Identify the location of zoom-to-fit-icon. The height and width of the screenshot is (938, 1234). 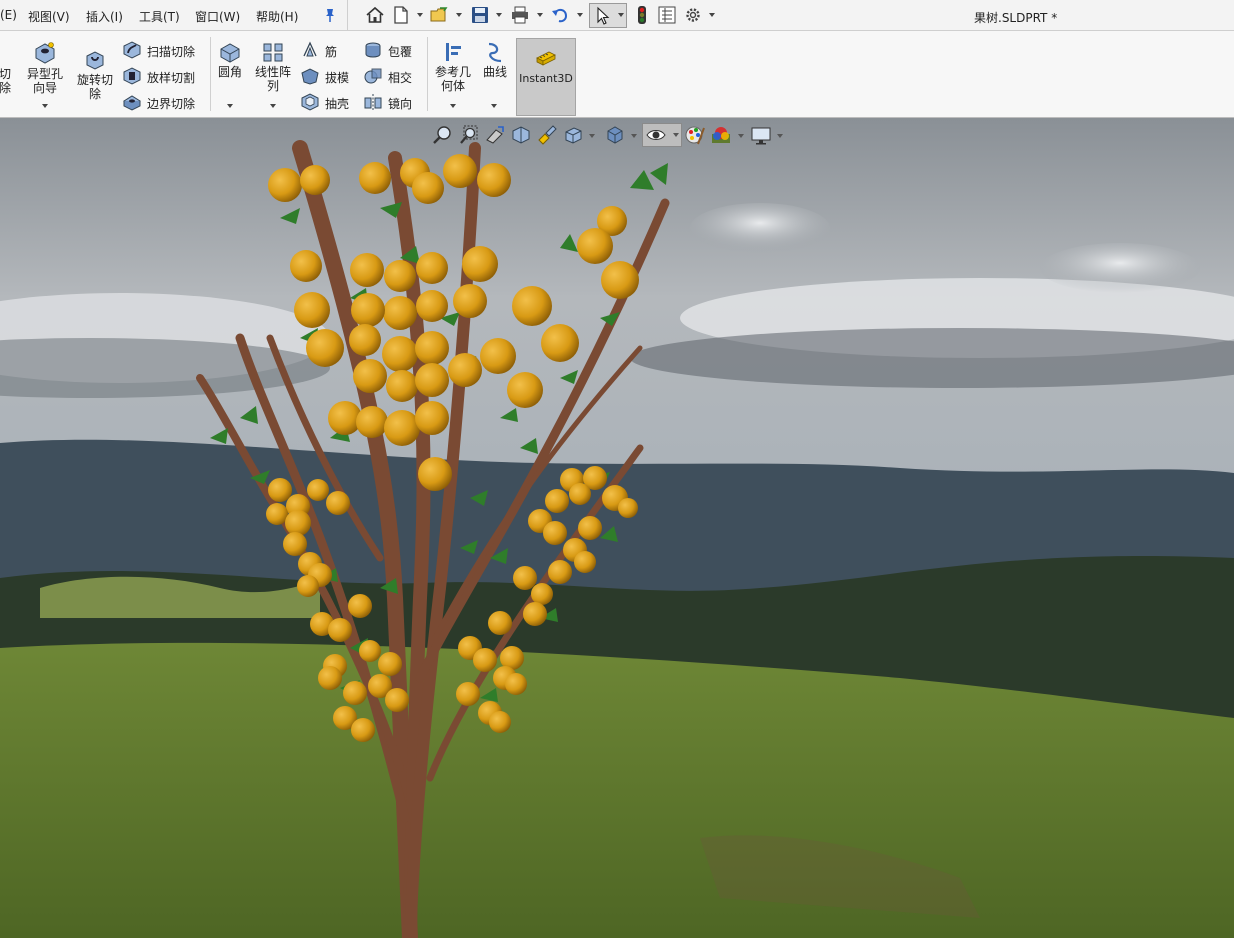
(443, 135).